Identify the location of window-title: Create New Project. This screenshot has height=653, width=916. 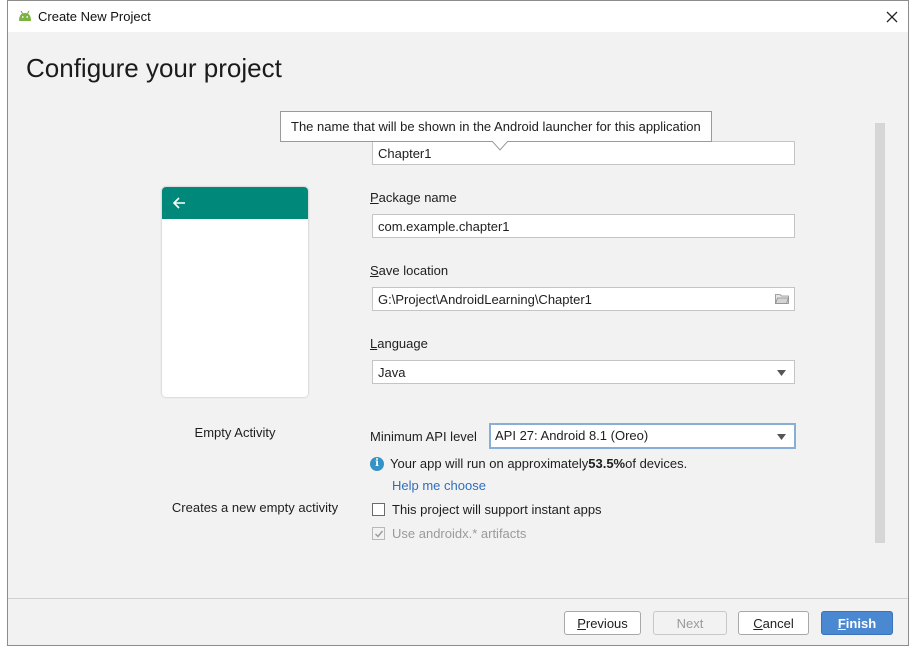
(94, 16).